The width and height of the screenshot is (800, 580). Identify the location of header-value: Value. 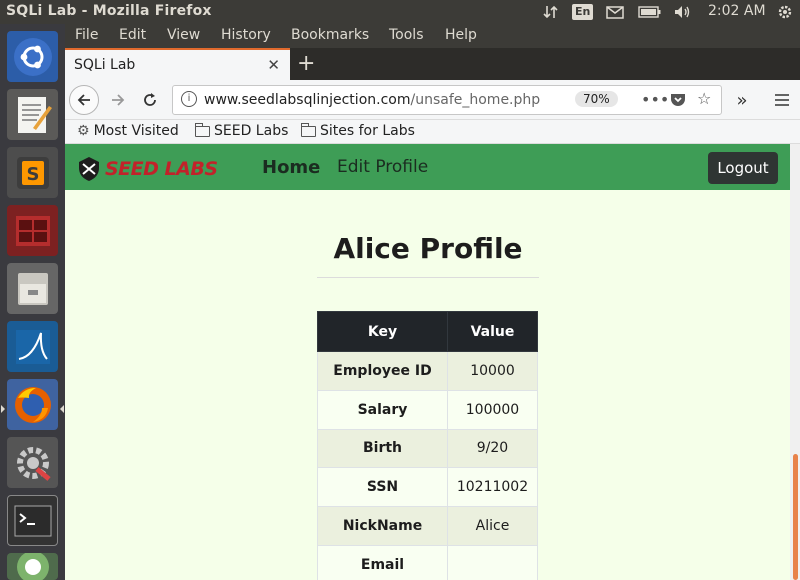
(492, 331).